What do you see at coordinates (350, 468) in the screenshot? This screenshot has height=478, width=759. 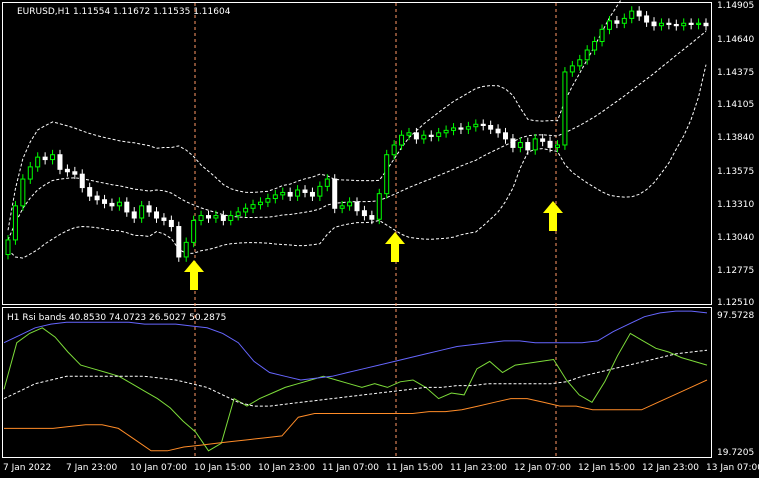 I see `x-tick: 11 Jan 07:00` at bounding box center [350, 468].